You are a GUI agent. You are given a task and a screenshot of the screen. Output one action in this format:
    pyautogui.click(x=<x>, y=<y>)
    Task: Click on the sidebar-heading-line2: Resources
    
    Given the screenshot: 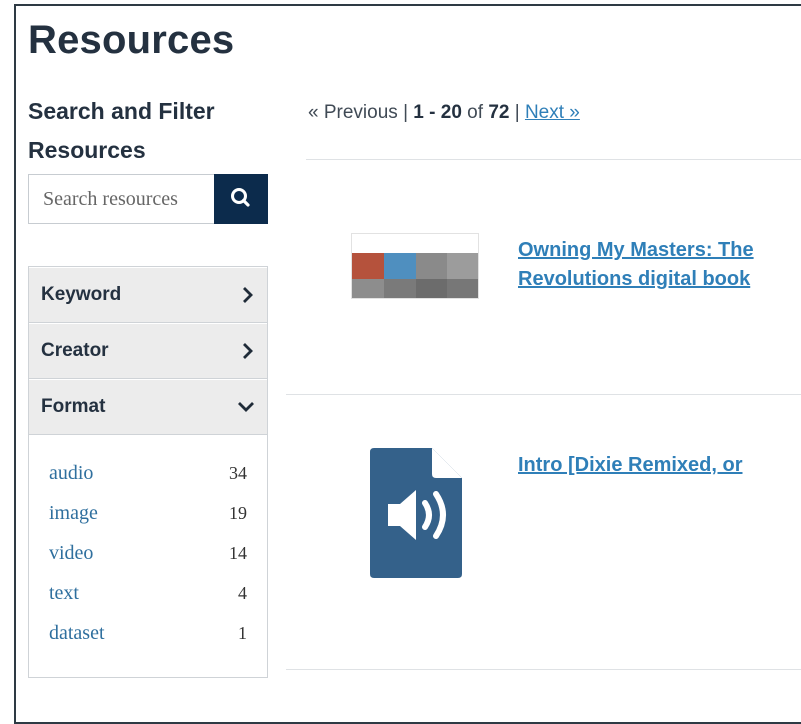 What is the action you would take?
    pyautogui.click(x=87, y=150)
    